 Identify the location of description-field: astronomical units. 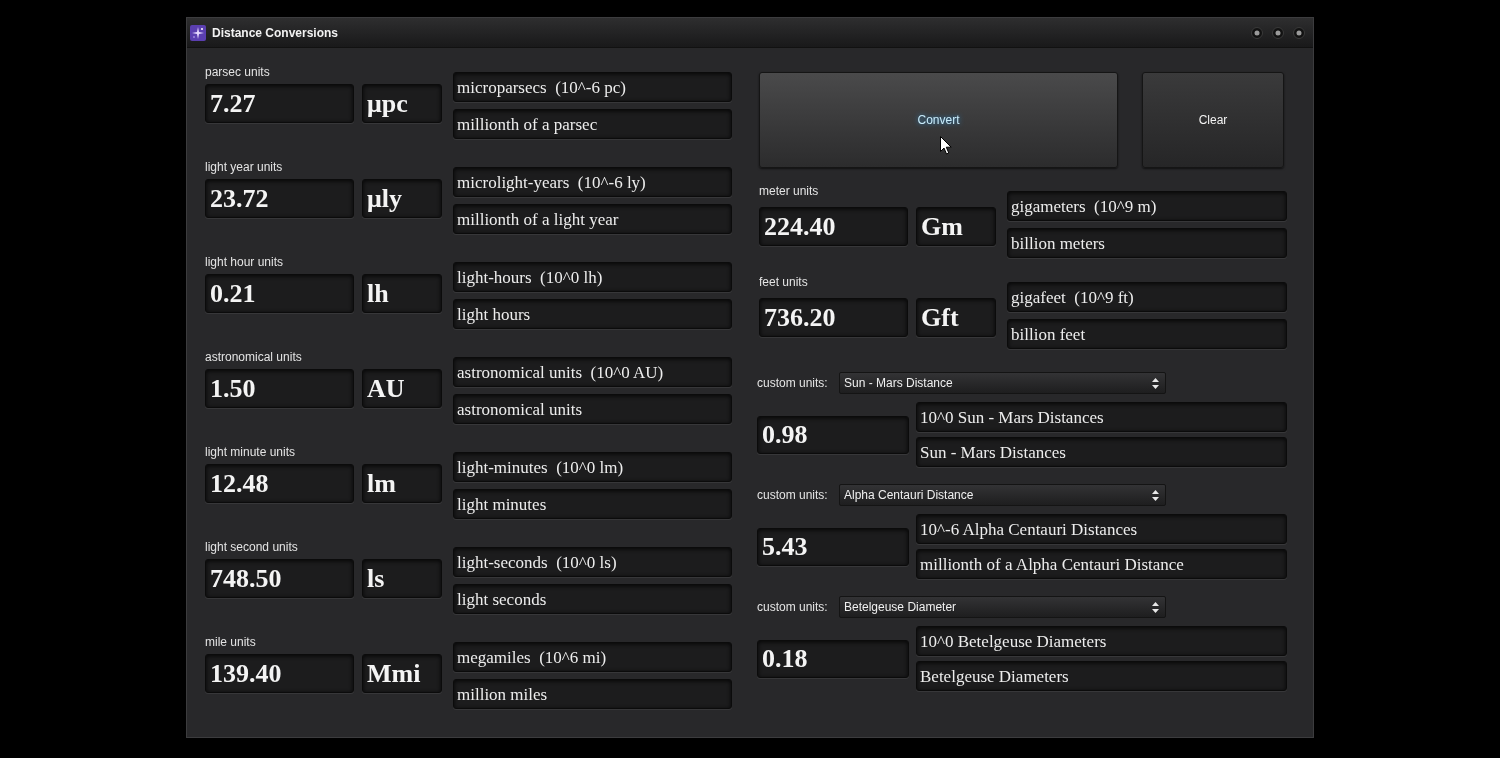
(592, 409).